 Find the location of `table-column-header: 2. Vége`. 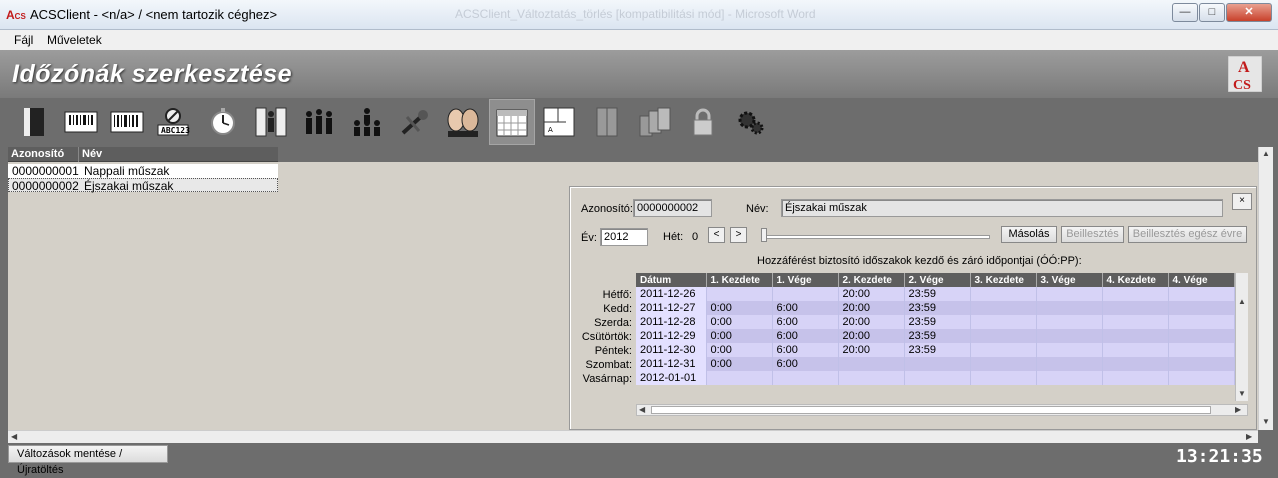

table-column-header: 2. Vége is located at coordinates (937, 280).